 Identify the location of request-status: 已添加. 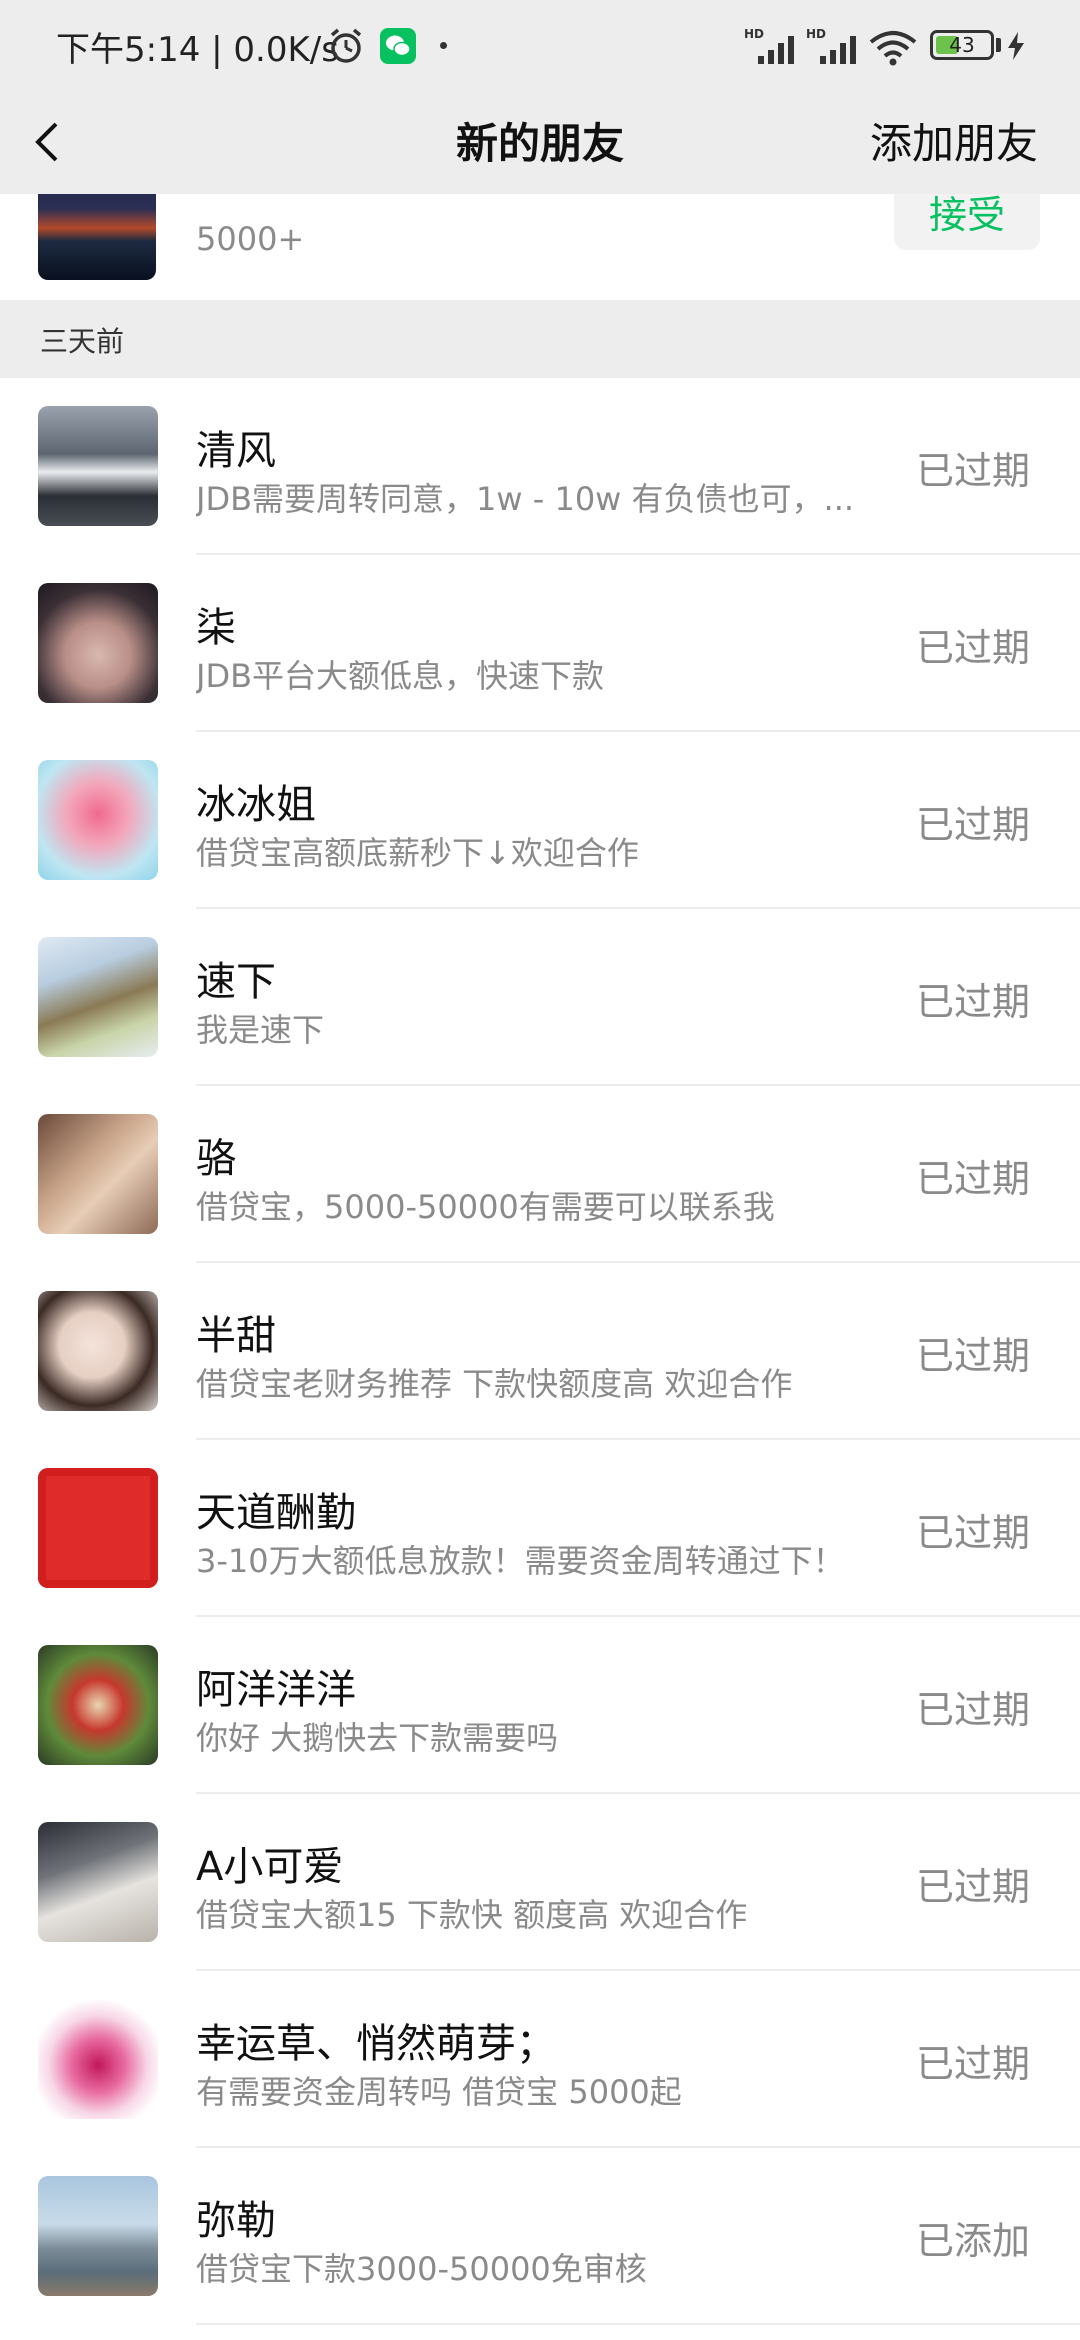
(972, 2241).